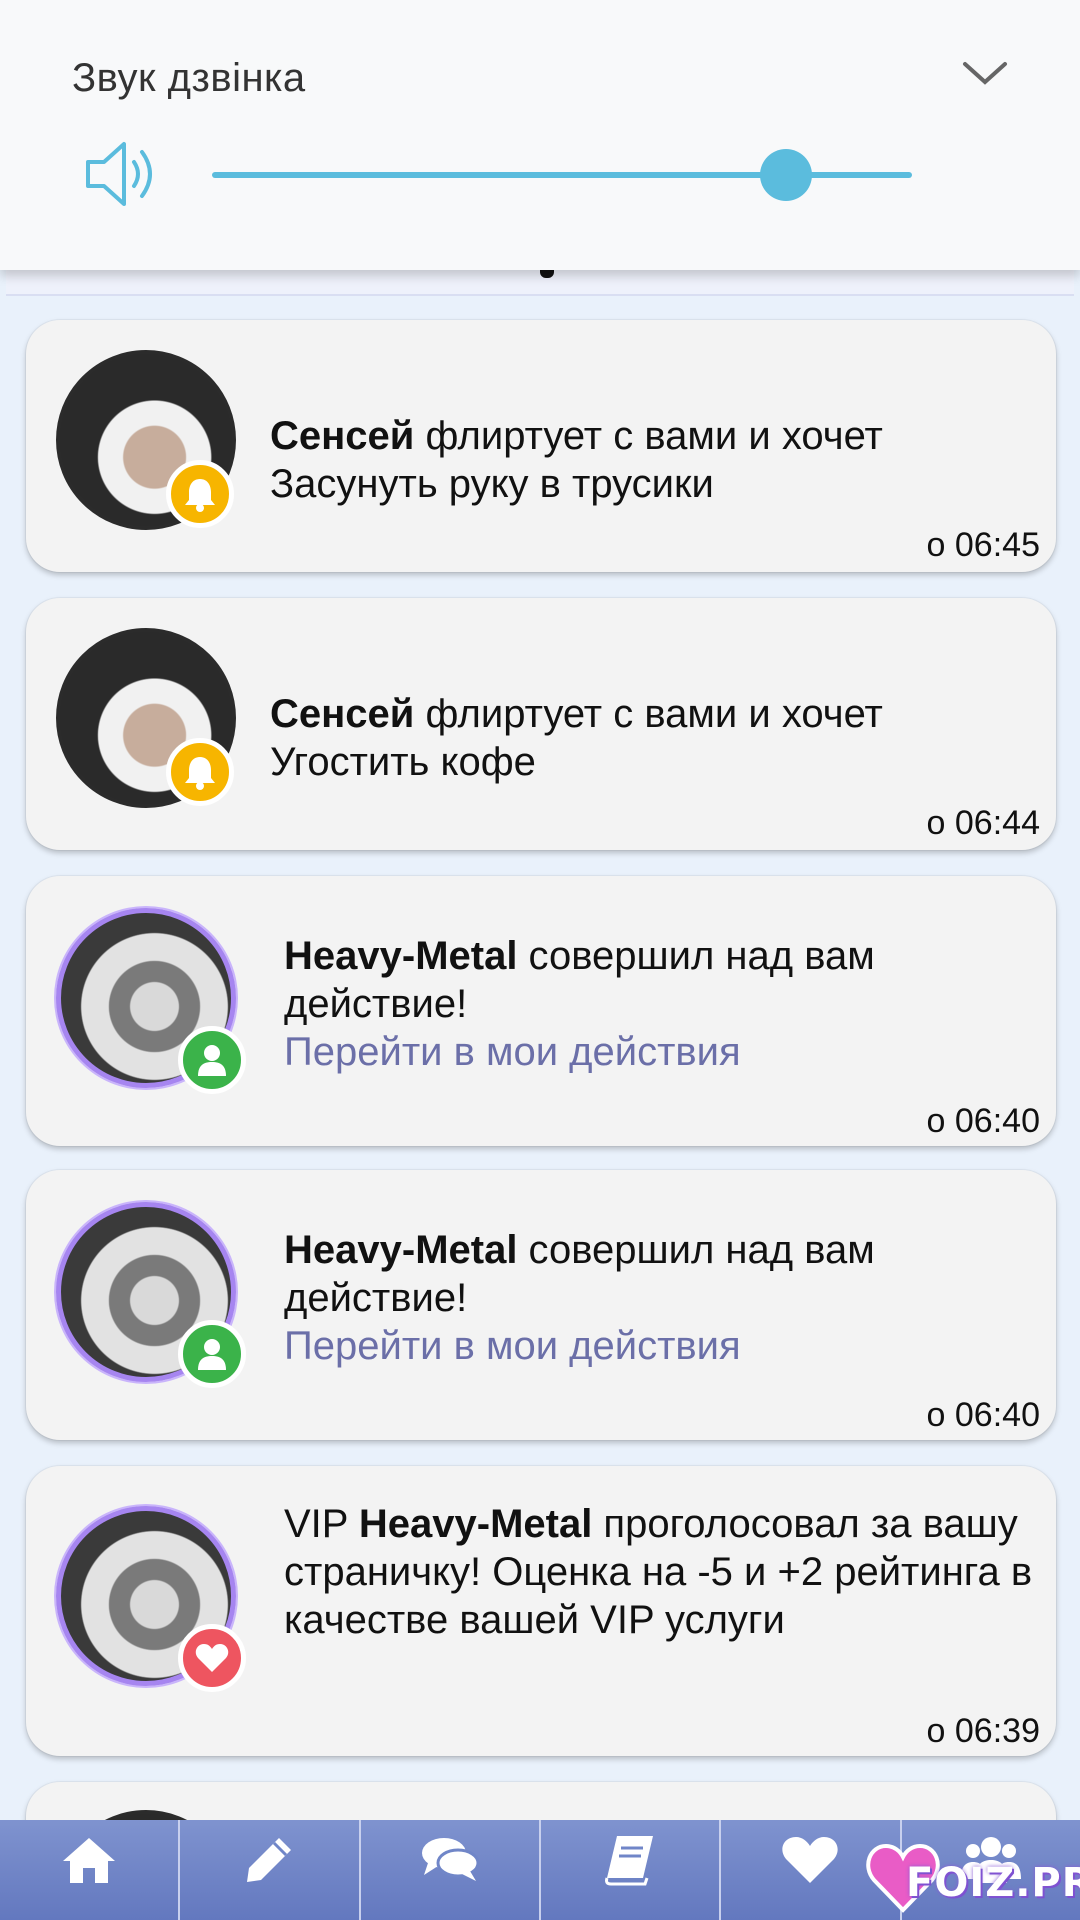 This screenshot has width=1080, height=1920. Describe the element at coordinates (122, 174) in the screenshot. I see `speaker-icon` at that location.